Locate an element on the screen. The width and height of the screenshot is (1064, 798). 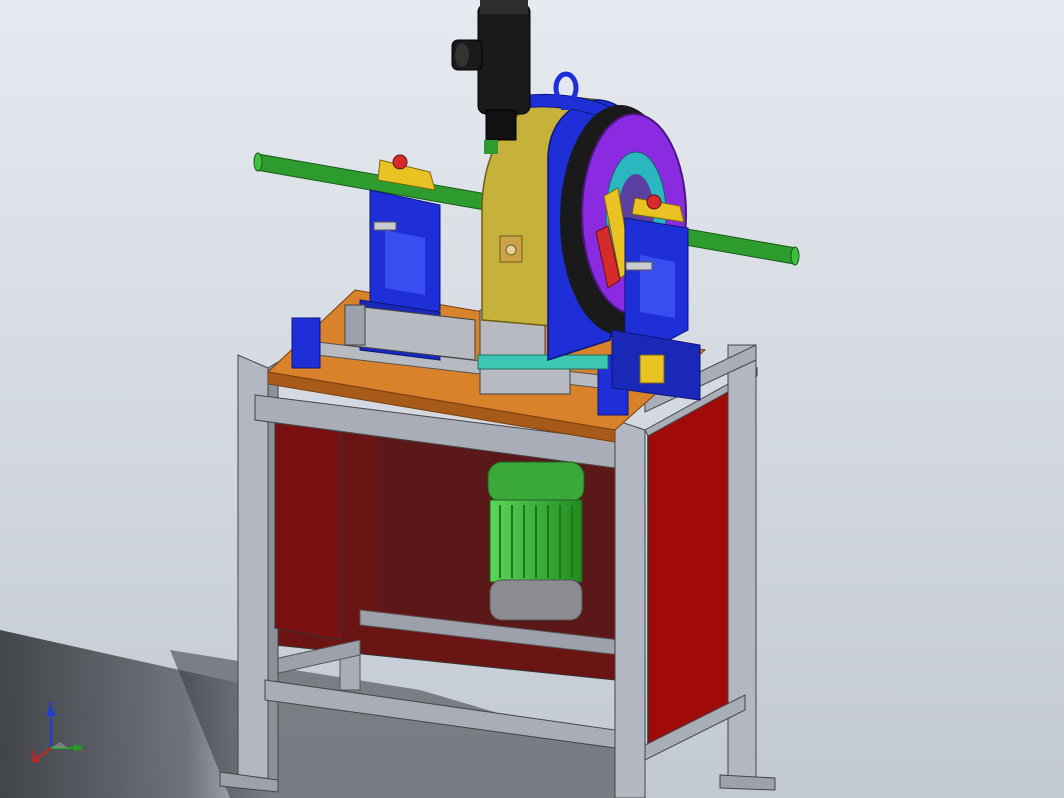
gearmotor-gearbox is located at coordinates (501, 125).